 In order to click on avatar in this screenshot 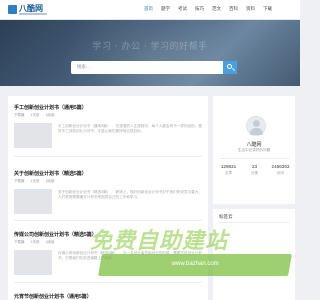, I will do `click(256, 126)`.